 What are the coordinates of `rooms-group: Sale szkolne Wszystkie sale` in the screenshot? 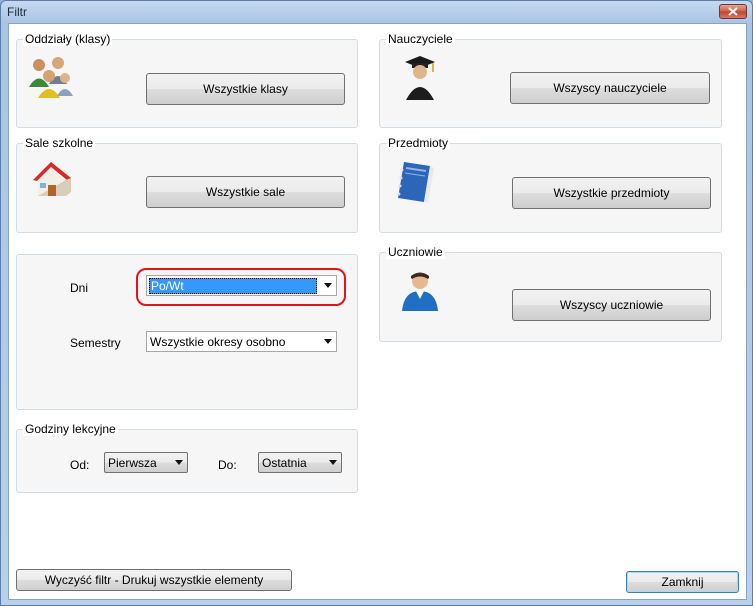 It's located at (187, 184).